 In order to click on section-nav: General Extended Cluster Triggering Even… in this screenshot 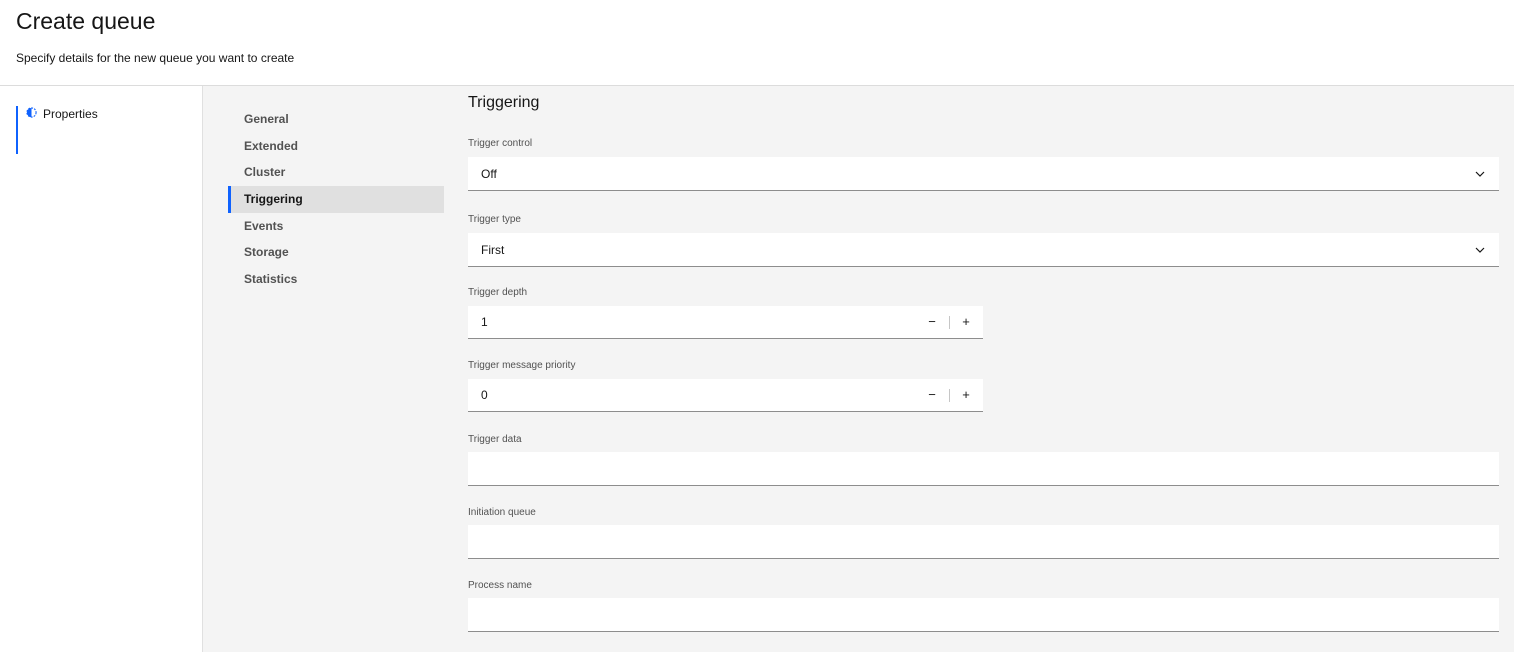, I will do `click(336, 199)`.